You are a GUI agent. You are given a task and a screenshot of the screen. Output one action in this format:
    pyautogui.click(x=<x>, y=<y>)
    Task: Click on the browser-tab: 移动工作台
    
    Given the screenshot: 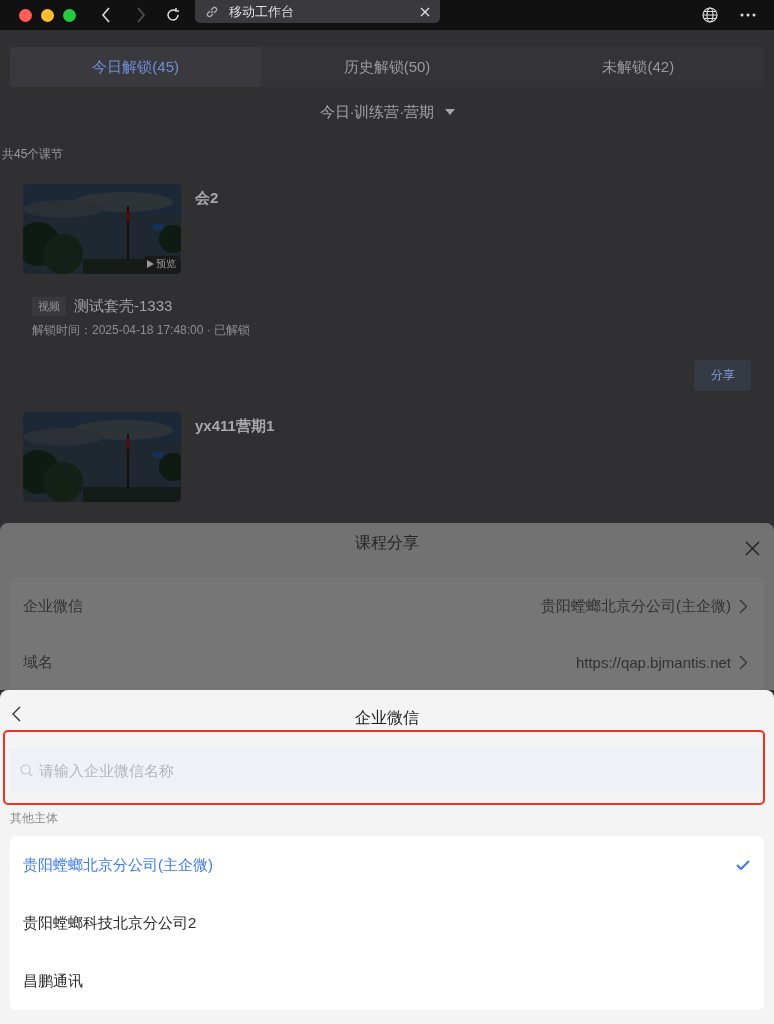 What is the action you would take?
    pyautogui.click(x=317, y=11)
    